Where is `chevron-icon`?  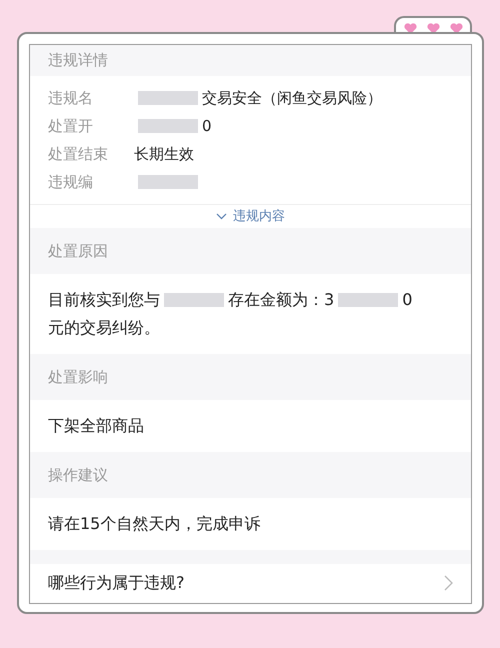 chevron-icon is located at coordinates (221, 216).